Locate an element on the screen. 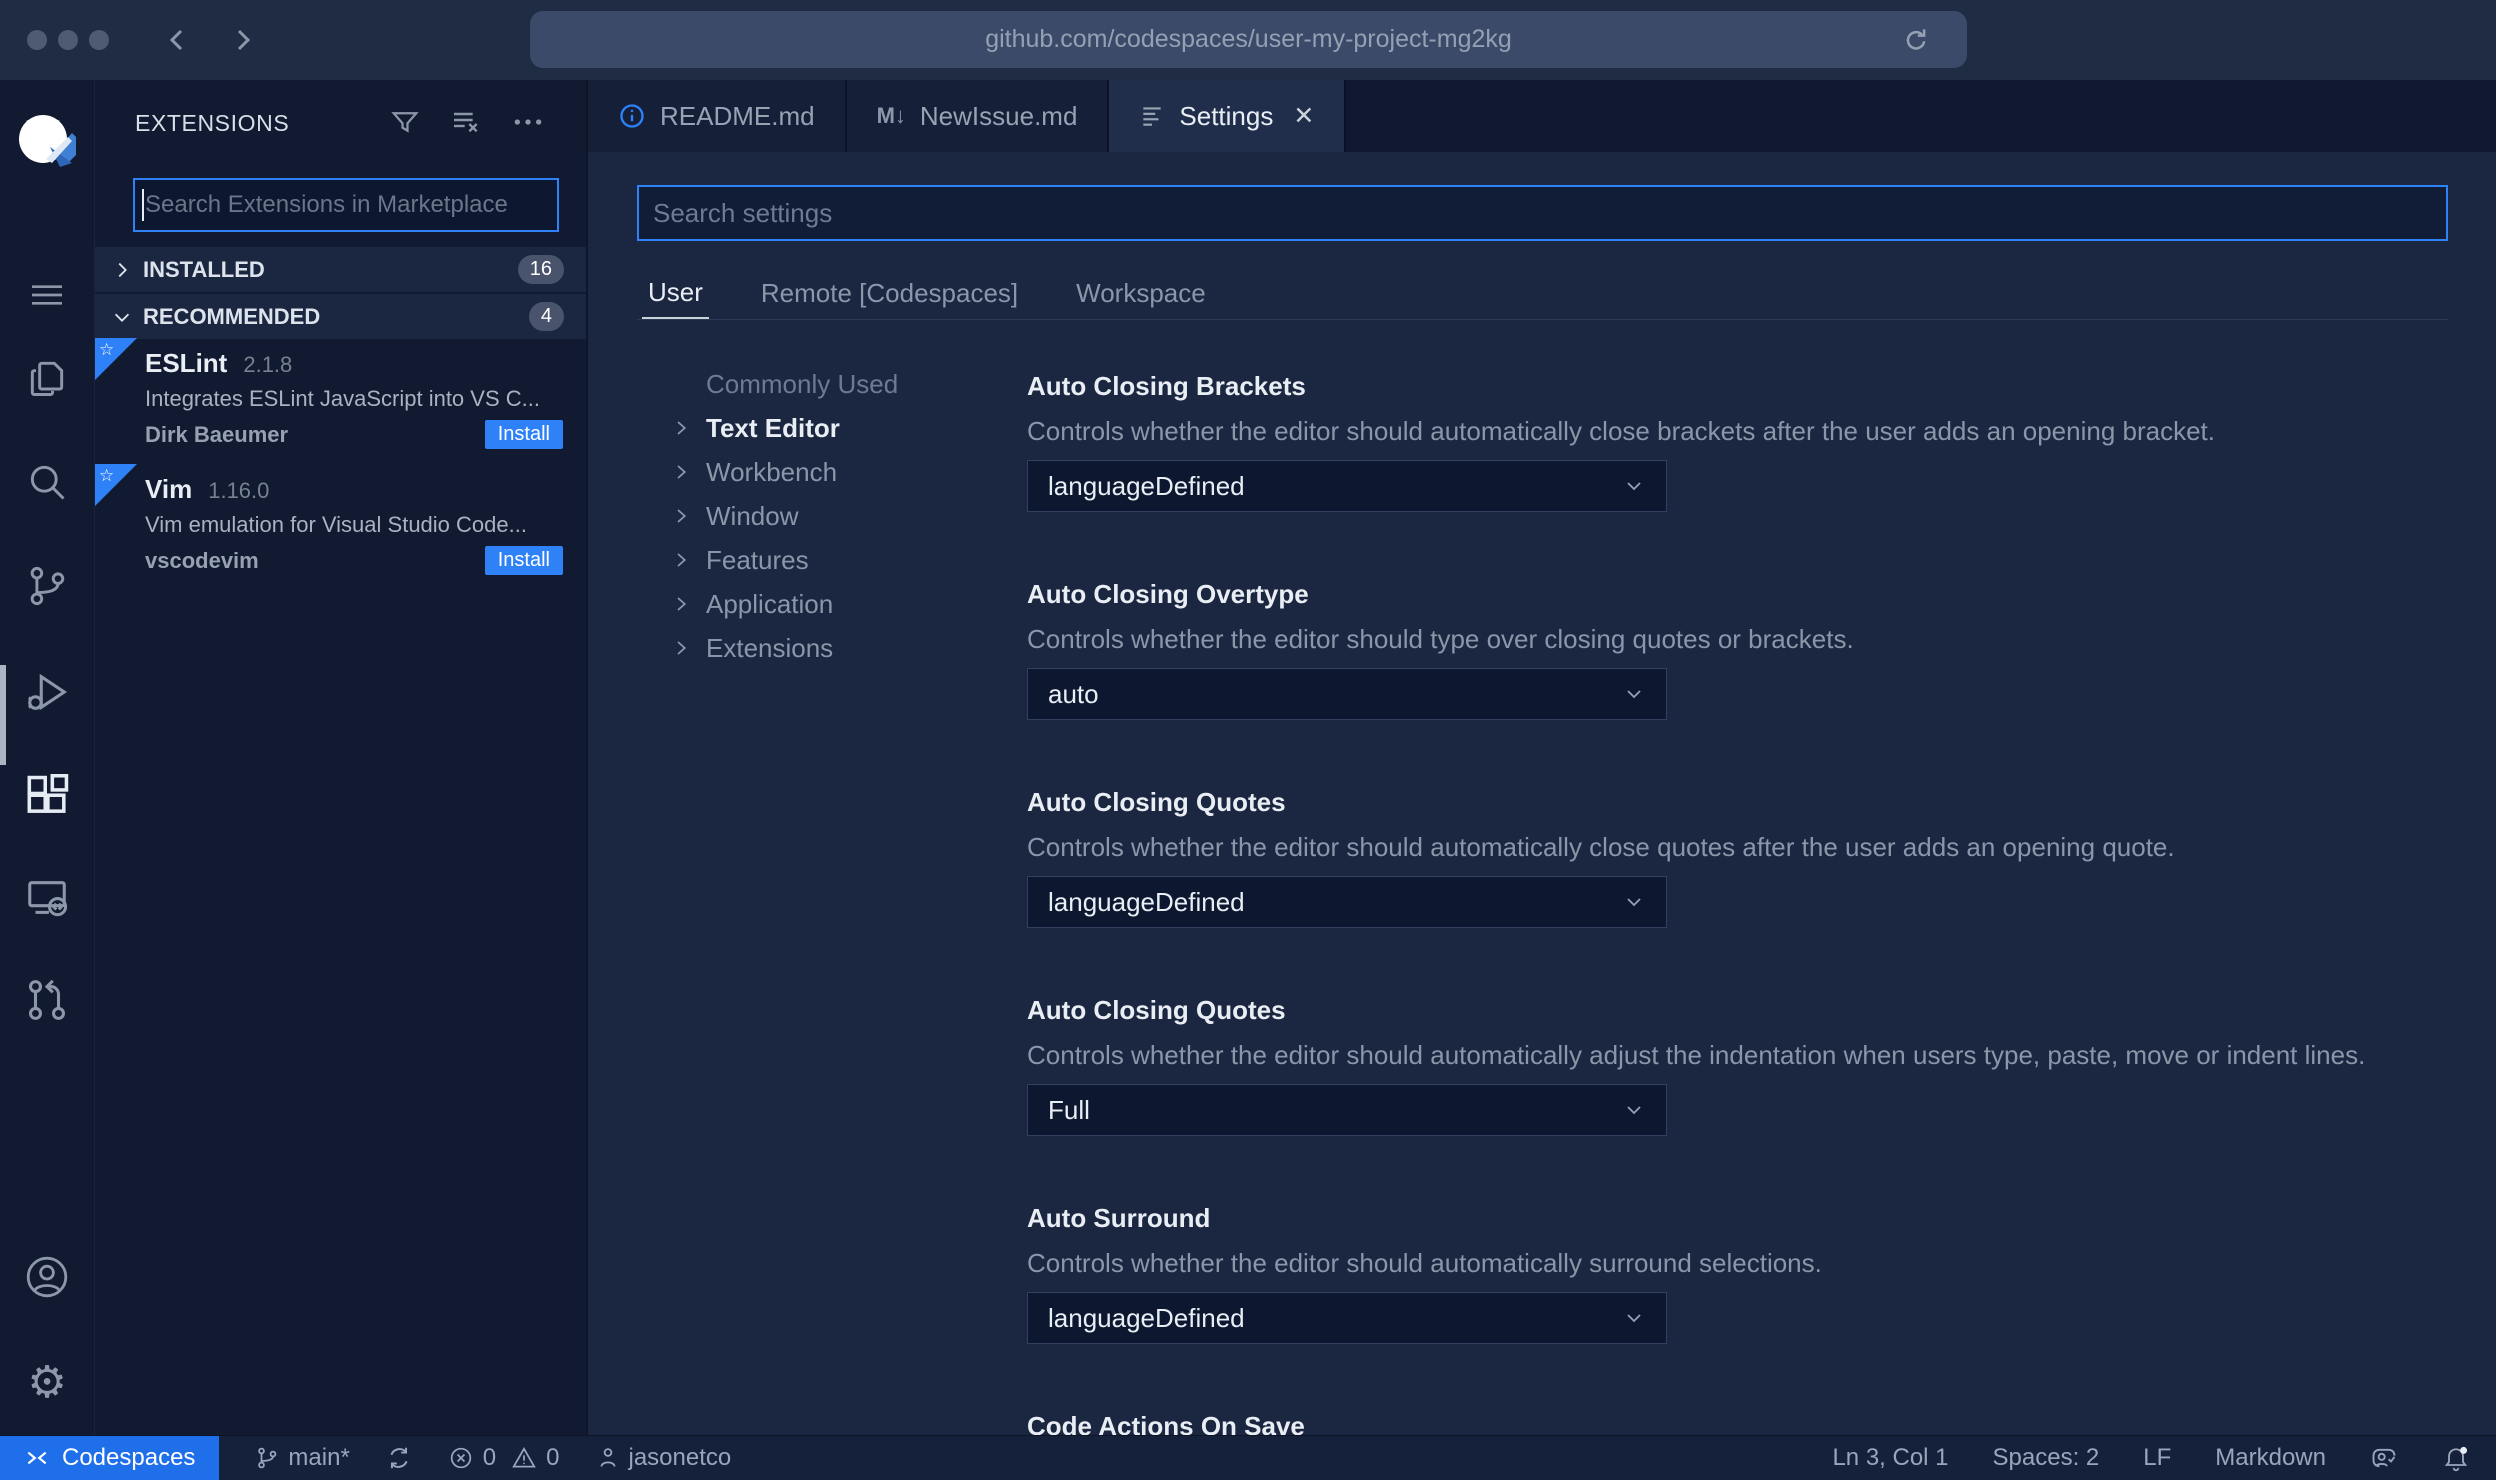 This screenshot has width=2496, height=1480. setting-dropdown: auto is located at coordinates (1347, 694).